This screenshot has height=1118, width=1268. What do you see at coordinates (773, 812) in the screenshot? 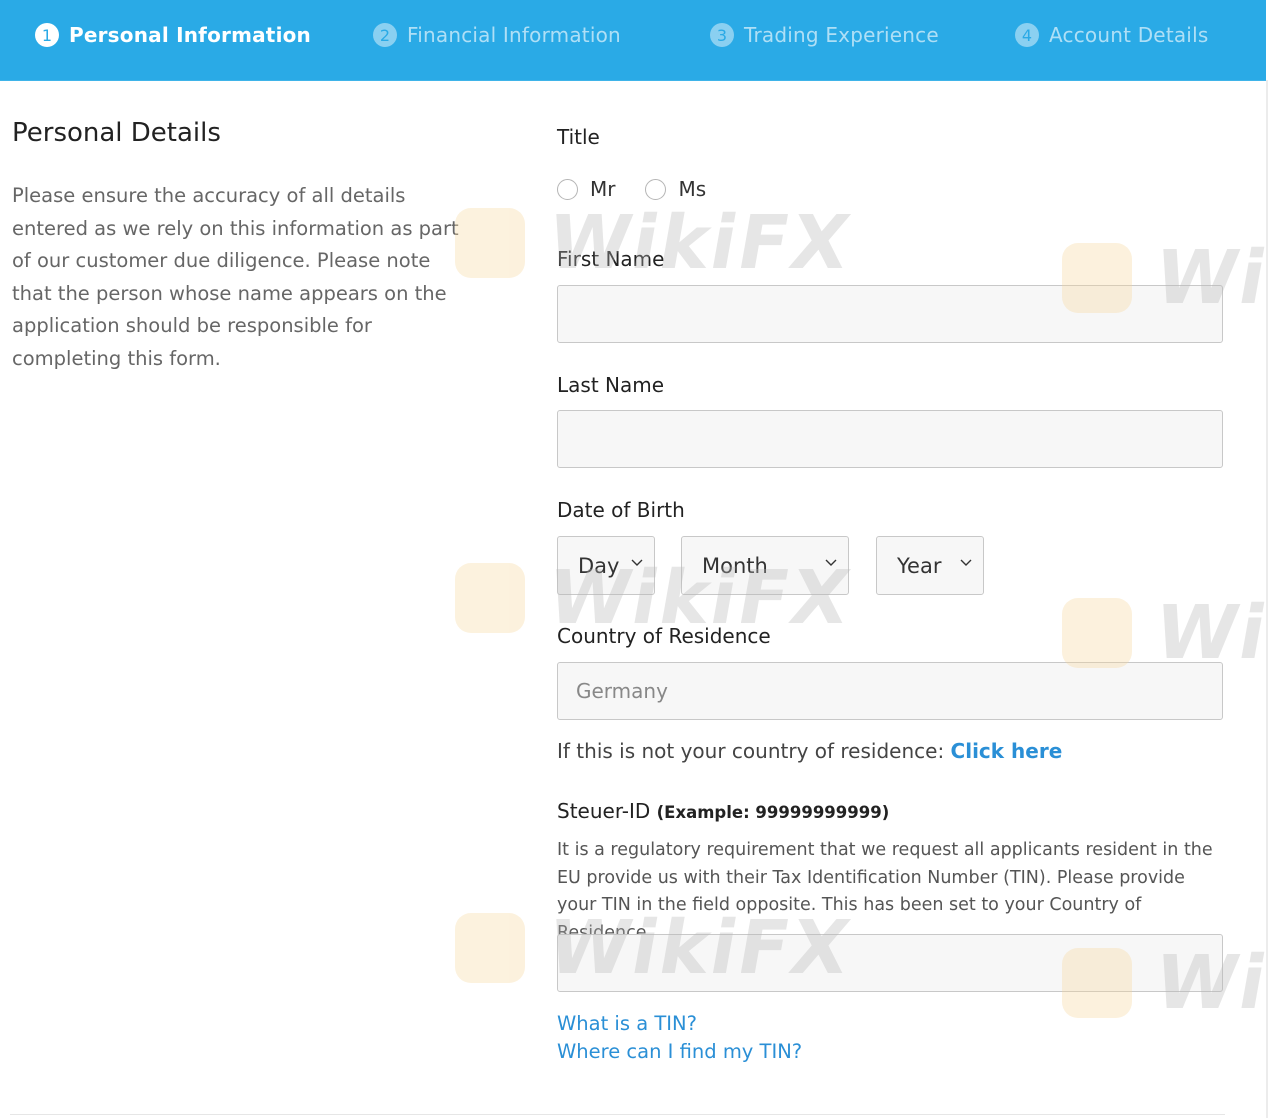
I see `tin-example: (Example: 99999999999)` at bounding box center [773, 812].